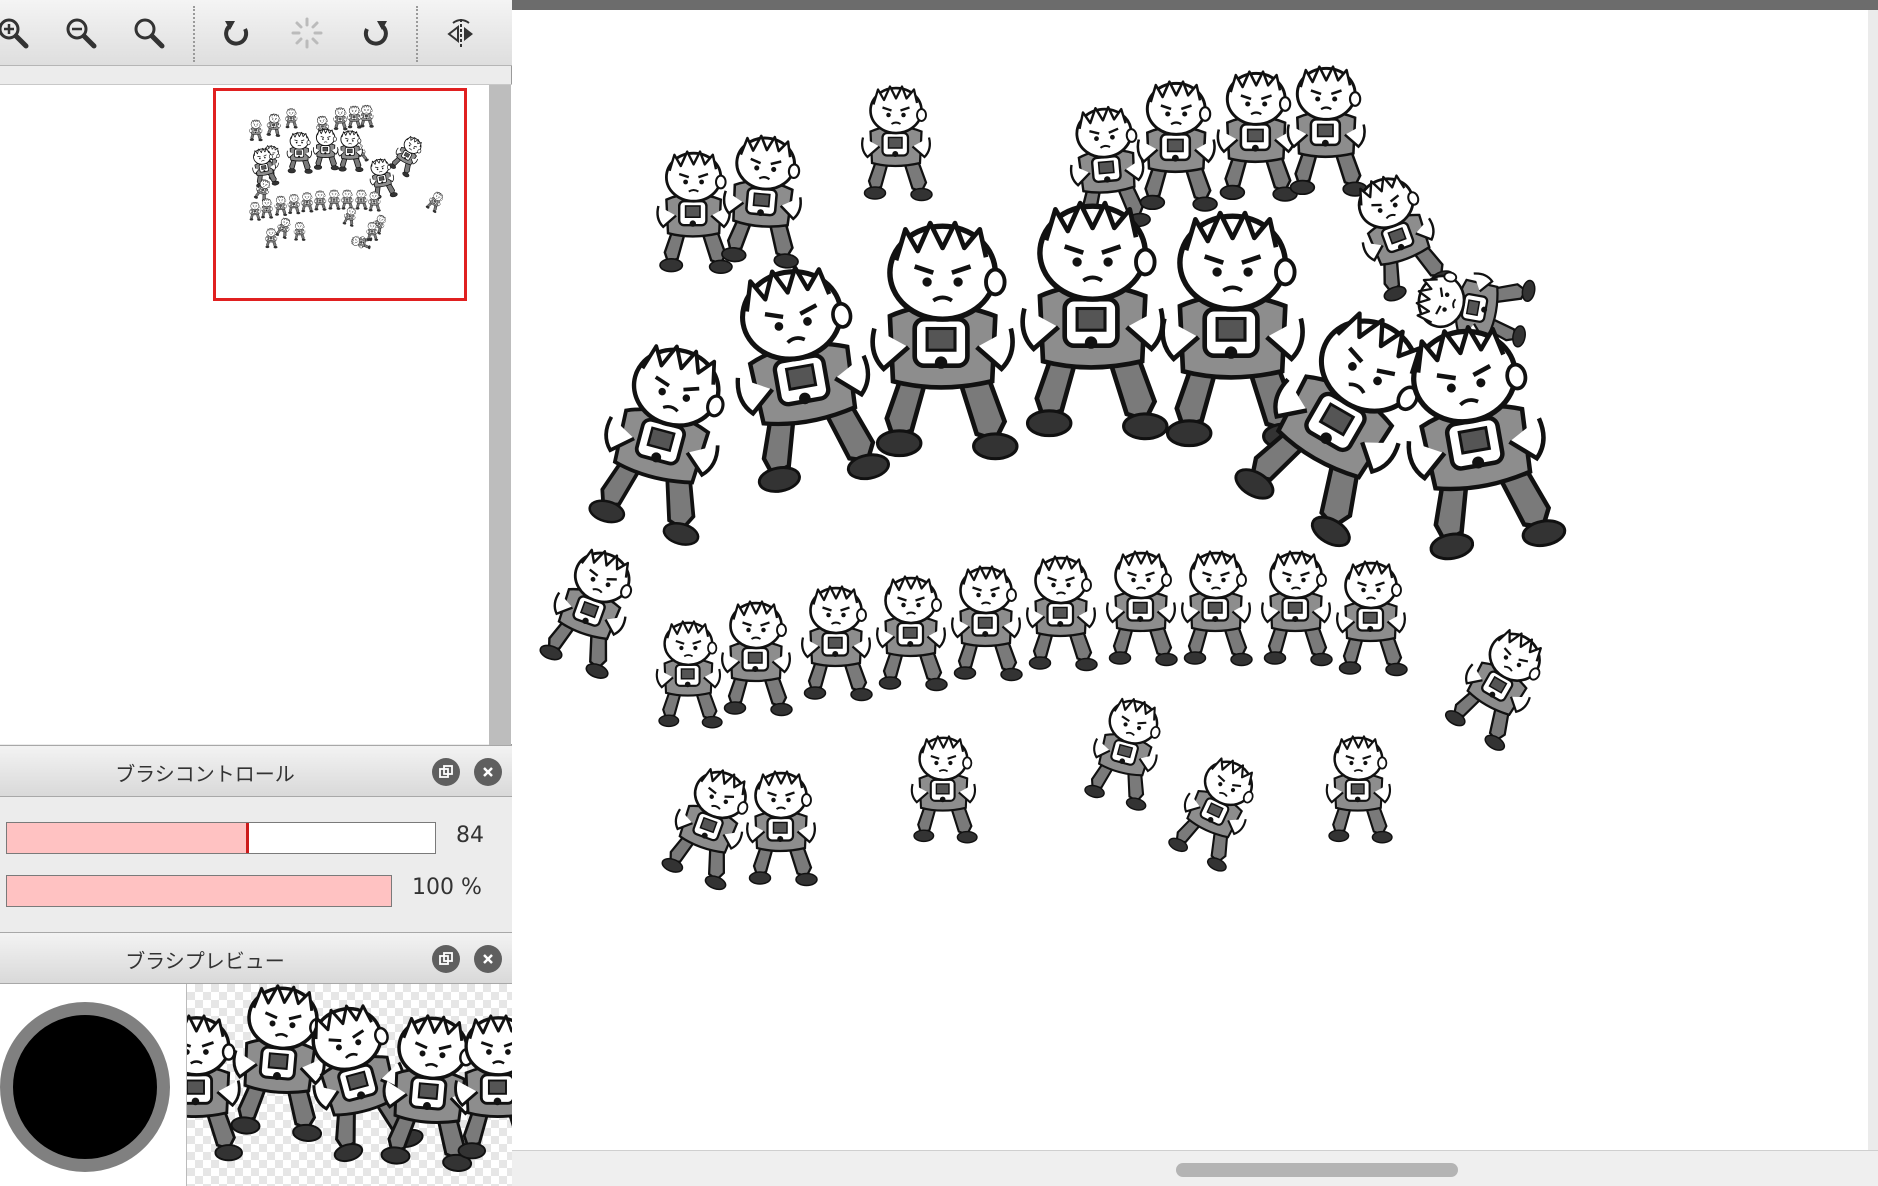 The image size is (1878, 1186). I want to click on brush-preview-panel, so click(256, 1085).